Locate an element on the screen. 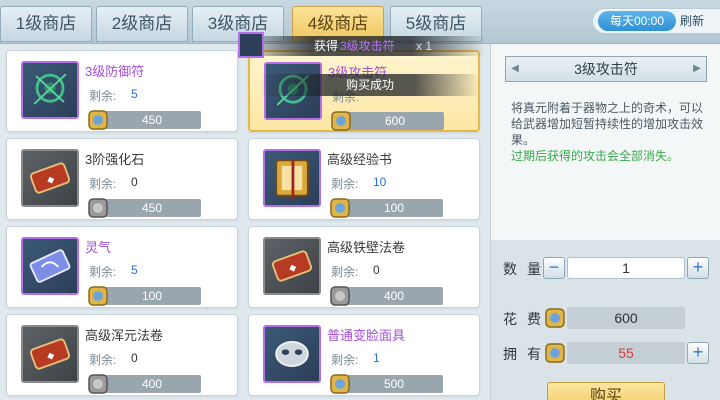 This screenshot has height=400, width=720. spirit-energy-icon is located at coordinates (50, 266).